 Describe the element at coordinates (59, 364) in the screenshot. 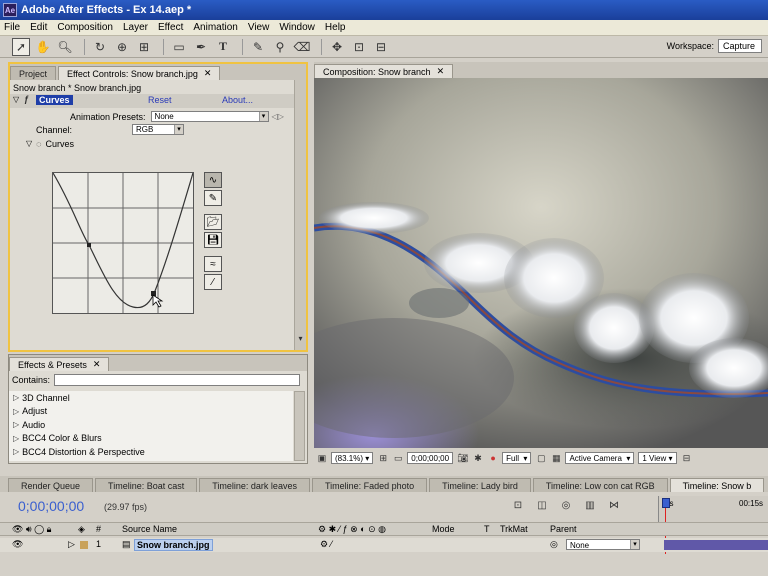

I see `tab-effects-presets: Effects & Presets ✕` at that location.